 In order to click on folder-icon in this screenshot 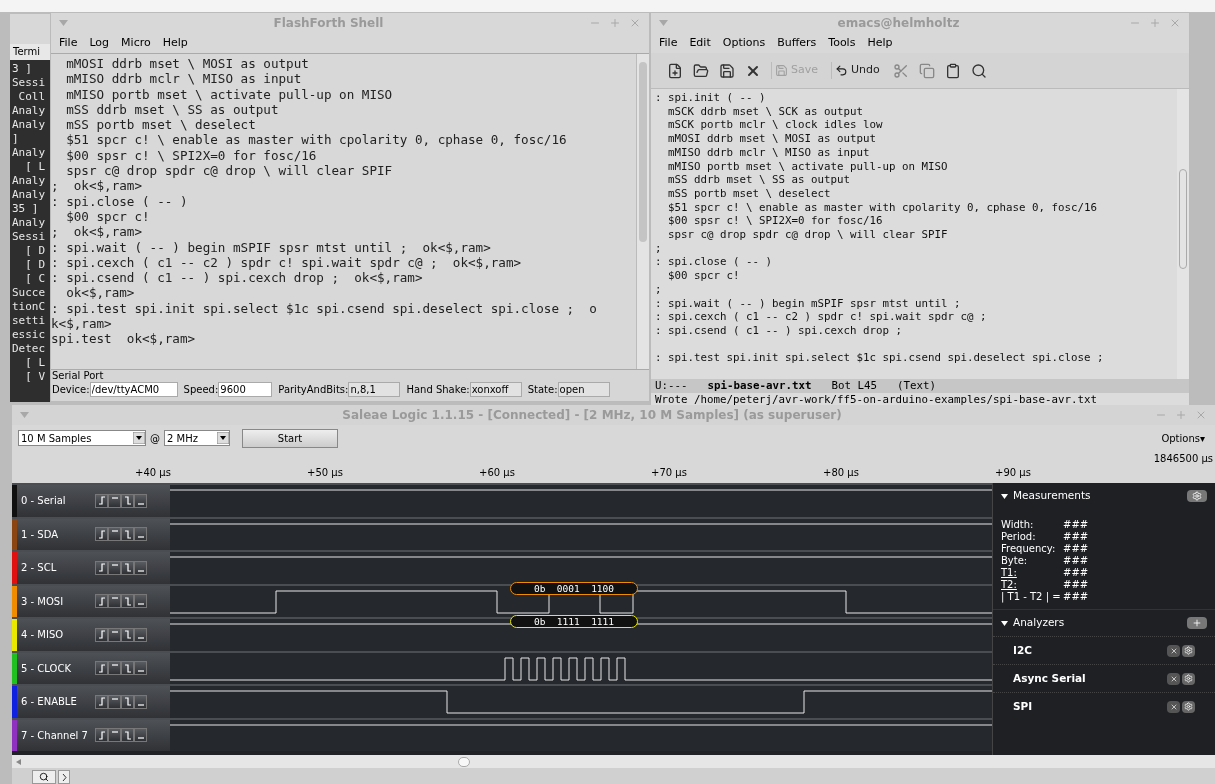, I will do `click(701, 70)`.